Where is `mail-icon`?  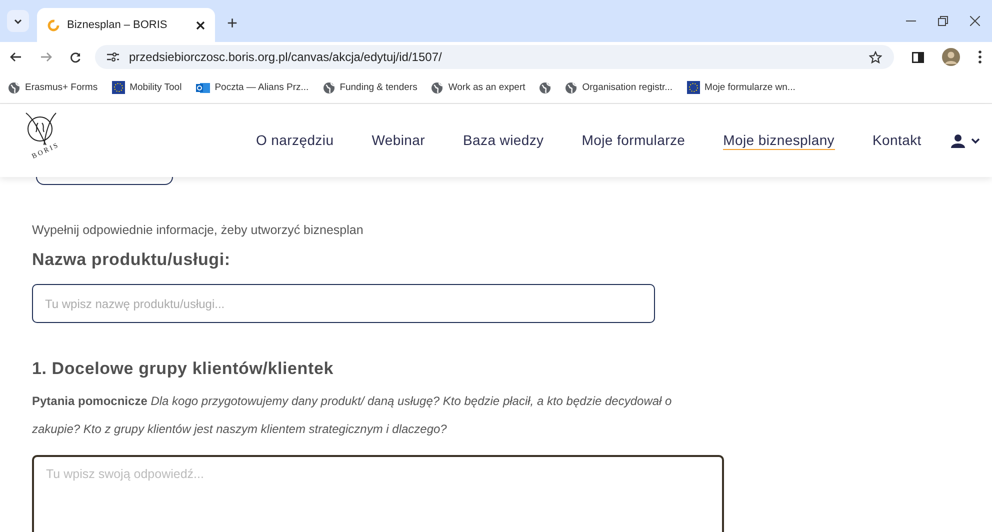
mail-icon is located at coordinates (203, 88).